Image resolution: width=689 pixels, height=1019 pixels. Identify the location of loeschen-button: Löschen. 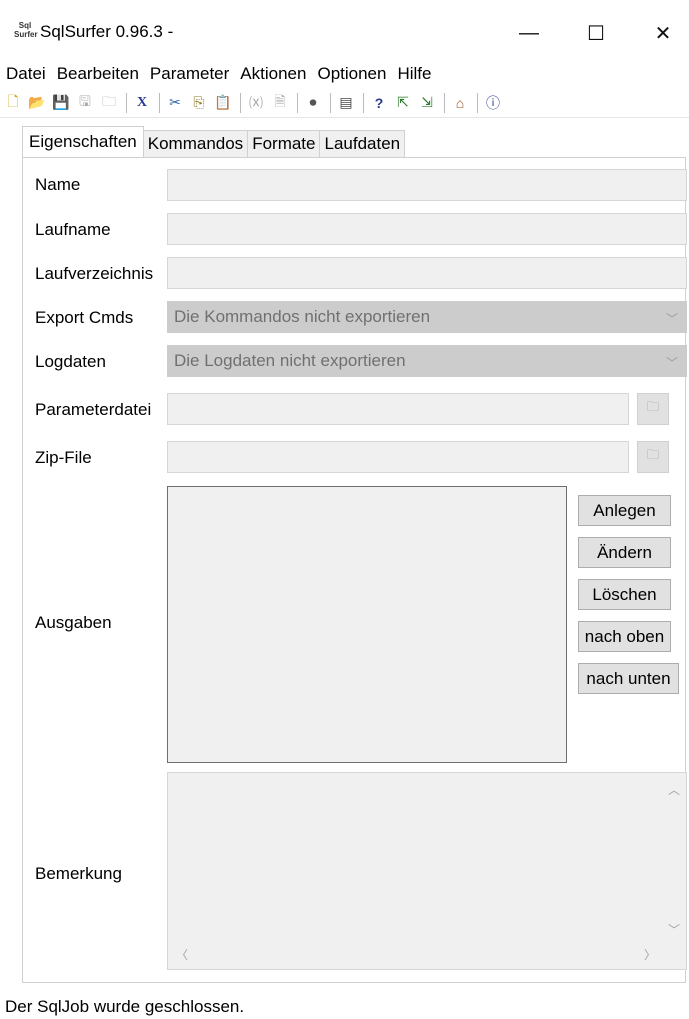
(624, 594).